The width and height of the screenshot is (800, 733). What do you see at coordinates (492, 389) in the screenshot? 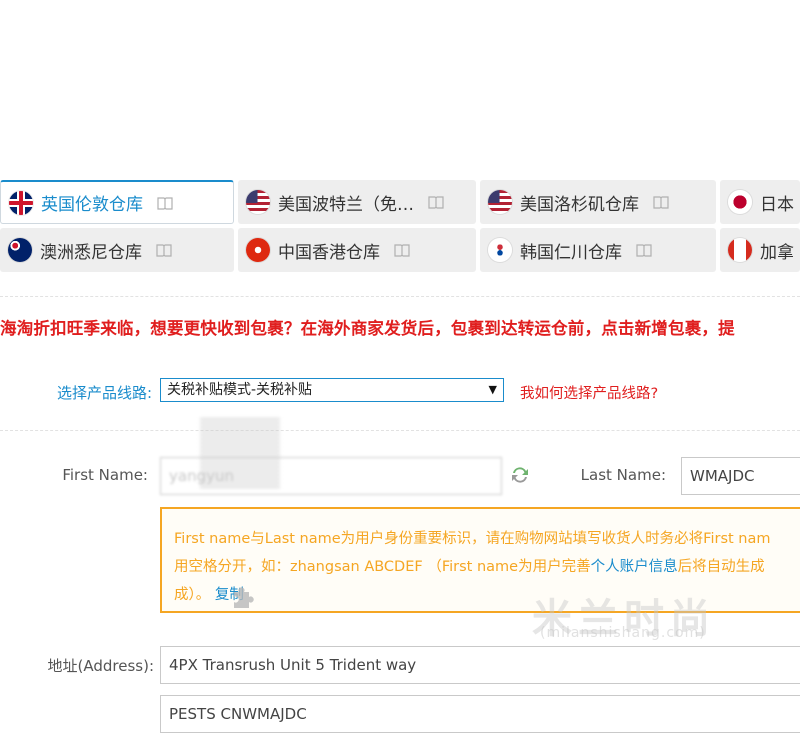
I see `dropdown-arrow-icon: ▼` at bounding box center [492, 389].